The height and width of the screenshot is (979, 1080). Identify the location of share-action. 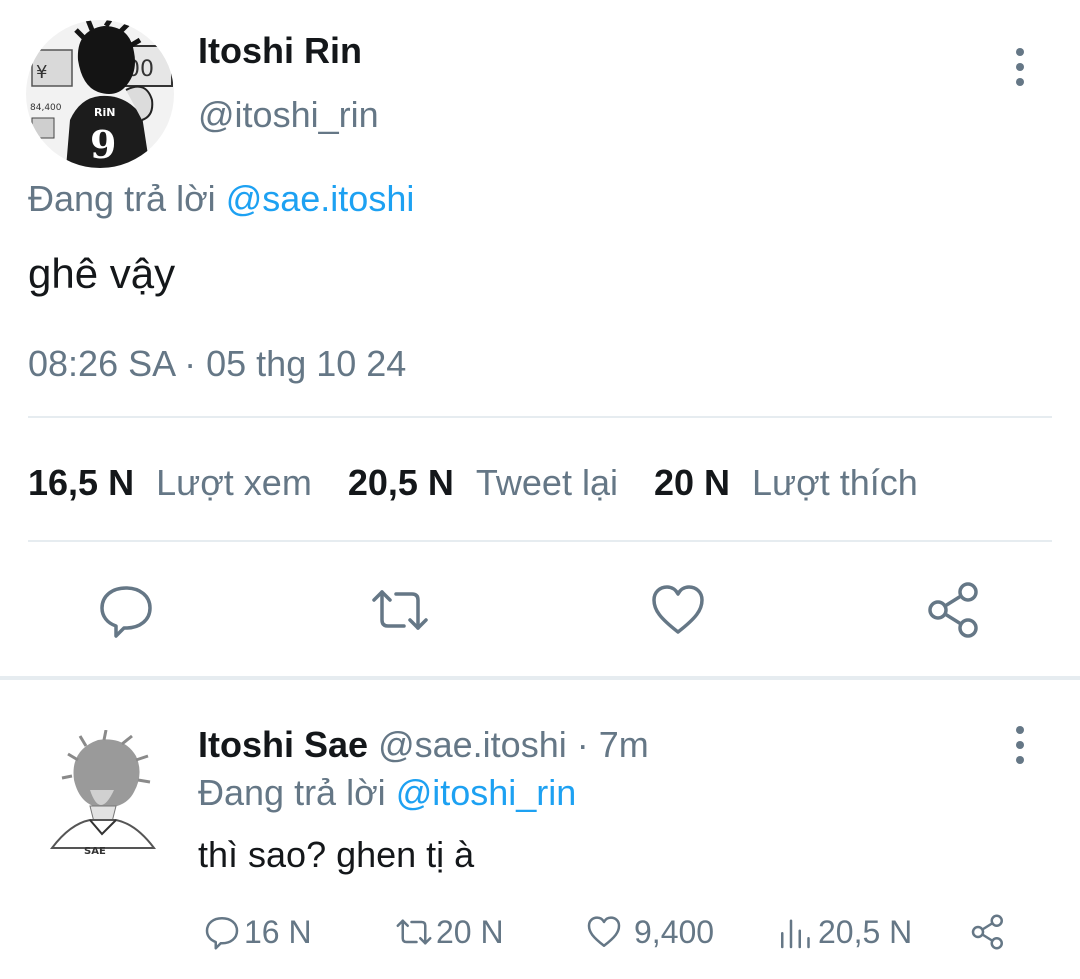
(989, 932).